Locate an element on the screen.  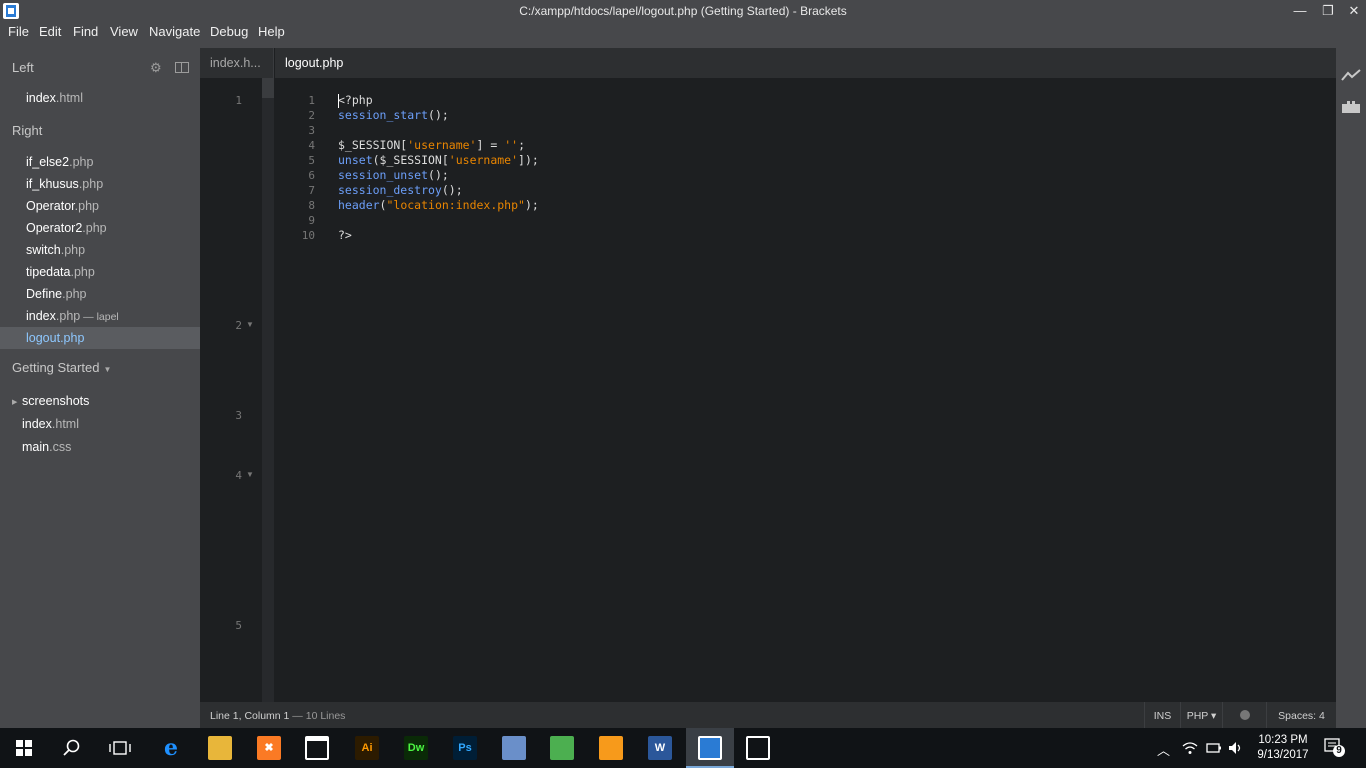
tree-folder-item: screenshots is located at coordinates (55, 401).